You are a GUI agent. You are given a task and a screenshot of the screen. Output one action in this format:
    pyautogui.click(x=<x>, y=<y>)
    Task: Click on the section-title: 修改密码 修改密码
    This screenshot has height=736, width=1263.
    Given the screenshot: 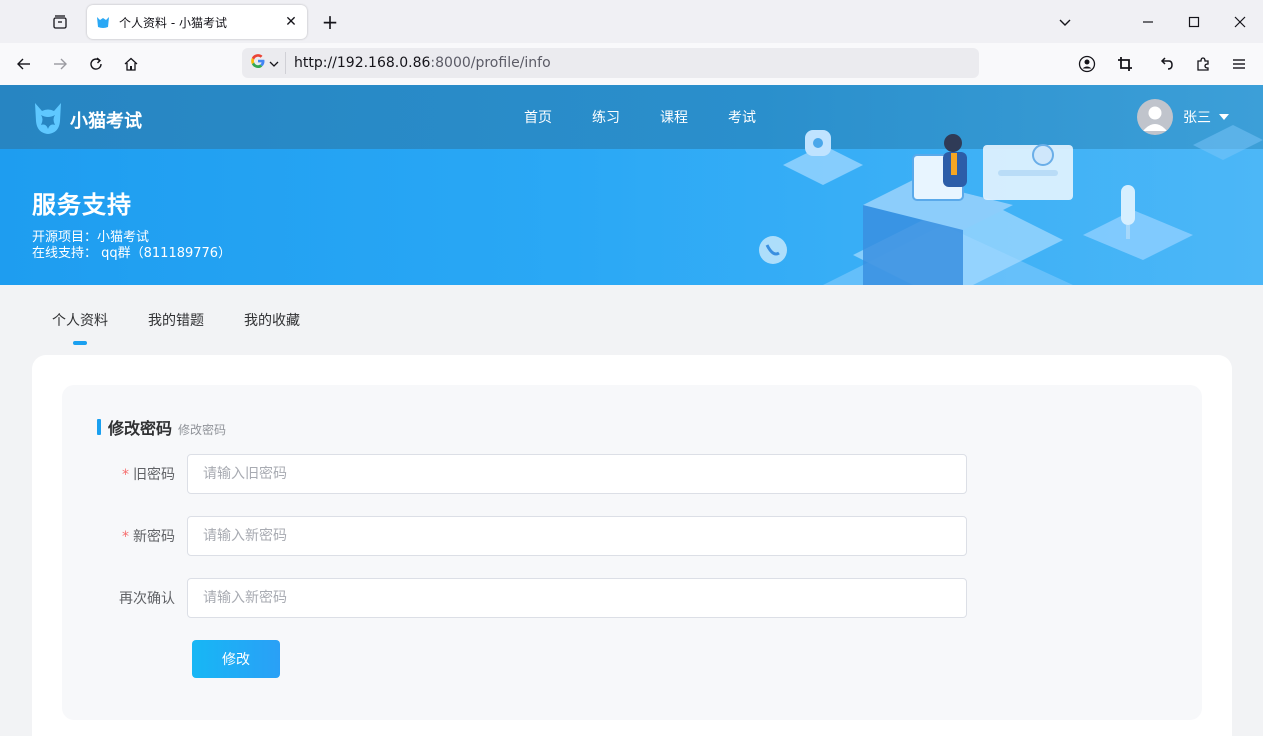 What is the action you would take?
    pyautogui.click(x=161, y=427)
    